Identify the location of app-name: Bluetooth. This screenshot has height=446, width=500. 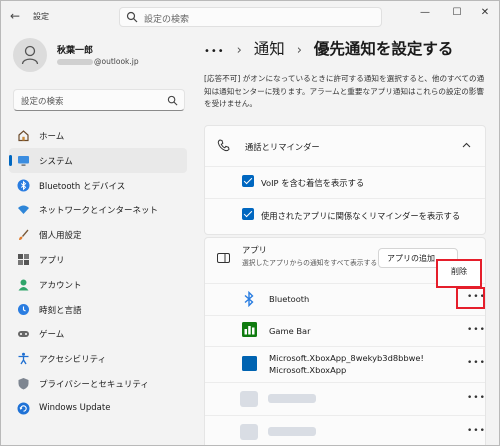
(289, 299).